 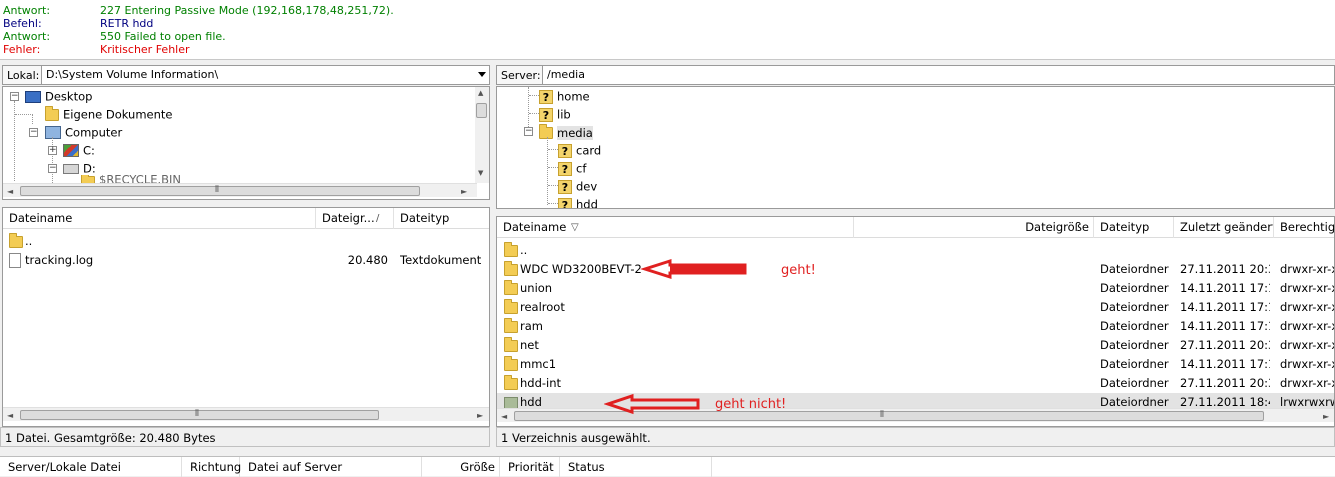 I want to click on local-column-header: Dateiname Dateigr... / Dateityp, so click(x=246, y=218).